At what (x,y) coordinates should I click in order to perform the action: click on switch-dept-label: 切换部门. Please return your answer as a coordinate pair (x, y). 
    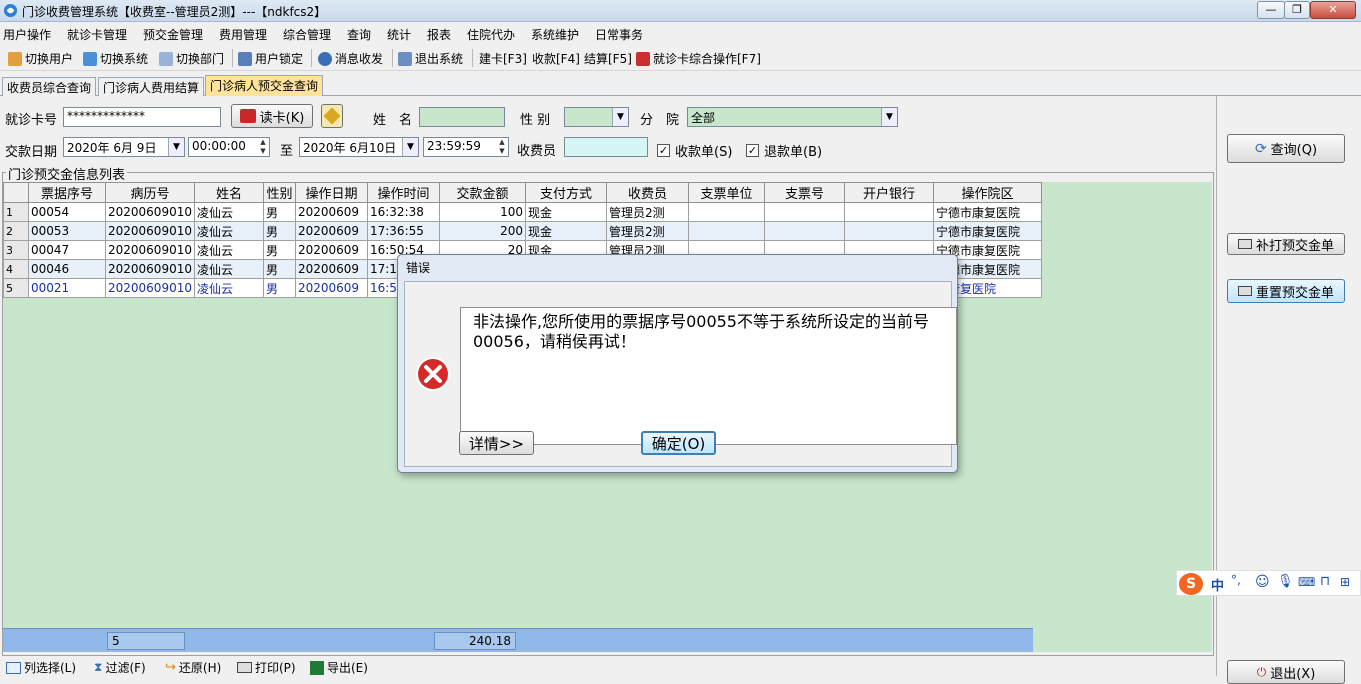
    Looking at the image, I should click on (200, 59).